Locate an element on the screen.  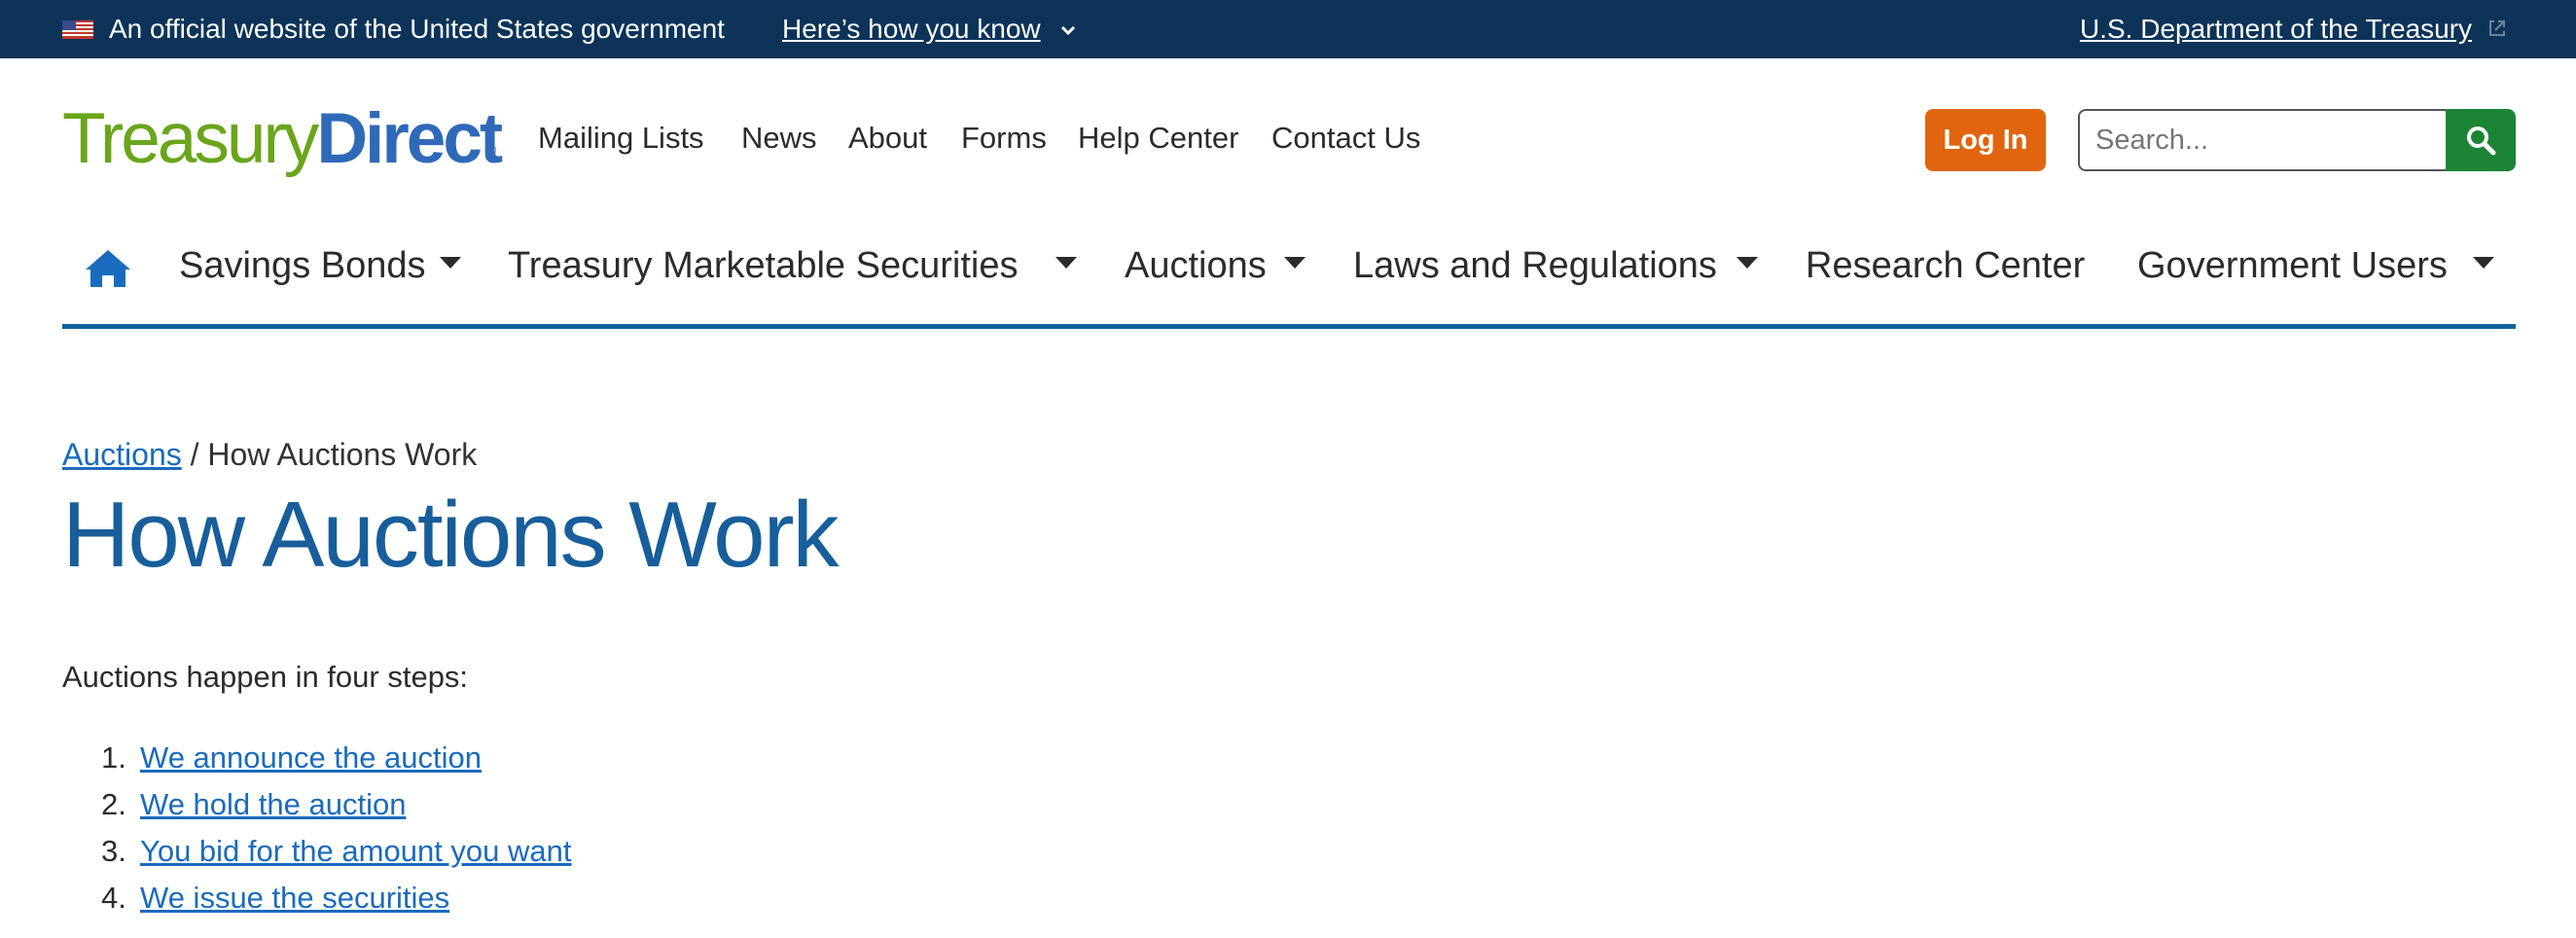
list-item: 1. We announce the auction is located at coordinates (336, 763).